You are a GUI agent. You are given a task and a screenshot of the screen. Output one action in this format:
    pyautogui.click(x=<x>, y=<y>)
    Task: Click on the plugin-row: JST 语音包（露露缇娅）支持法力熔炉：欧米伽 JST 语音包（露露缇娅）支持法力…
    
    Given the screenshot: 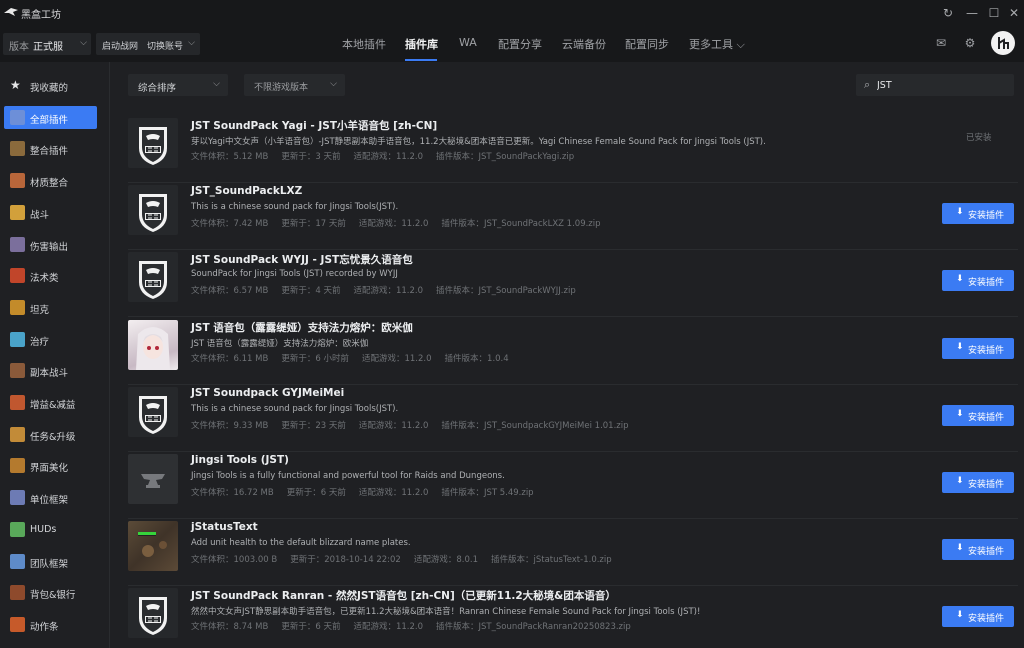 What is the action you would take?
    pyautogui.click(x=573, y=351)
    